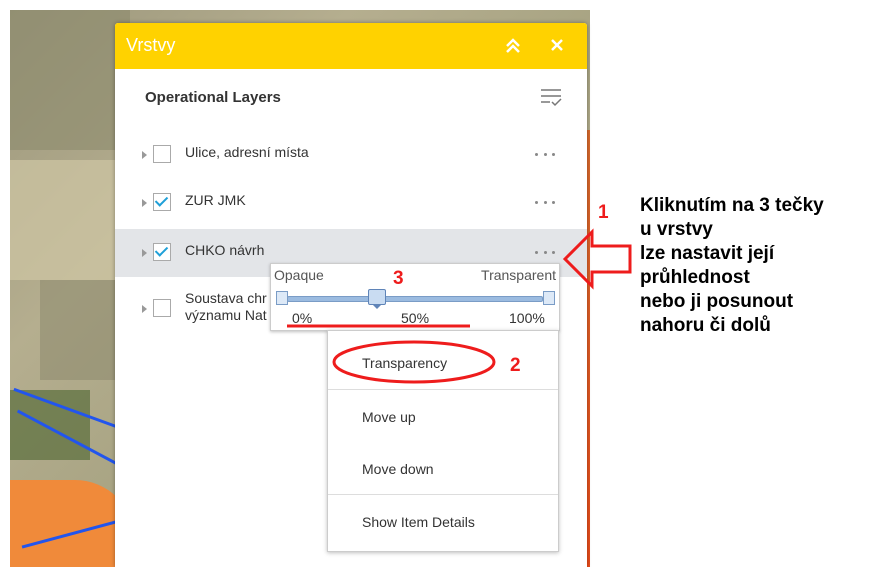  Describe the element at coordinates (707, 253) in the screenshot. I see `annotation-line: lze nastavit její` at that location.